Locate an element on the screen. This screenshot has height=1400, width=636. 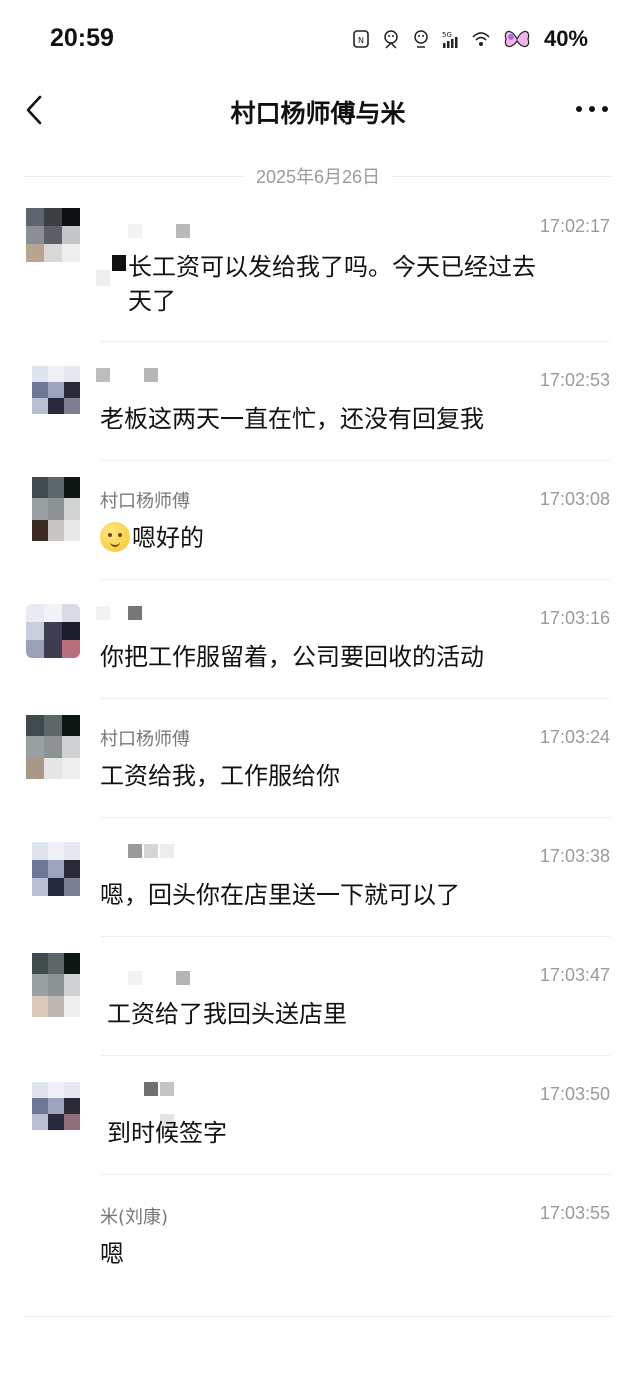
message-text: 长工资可以发给我了吗。今天已经过去 is located at coordinates (332, 267).